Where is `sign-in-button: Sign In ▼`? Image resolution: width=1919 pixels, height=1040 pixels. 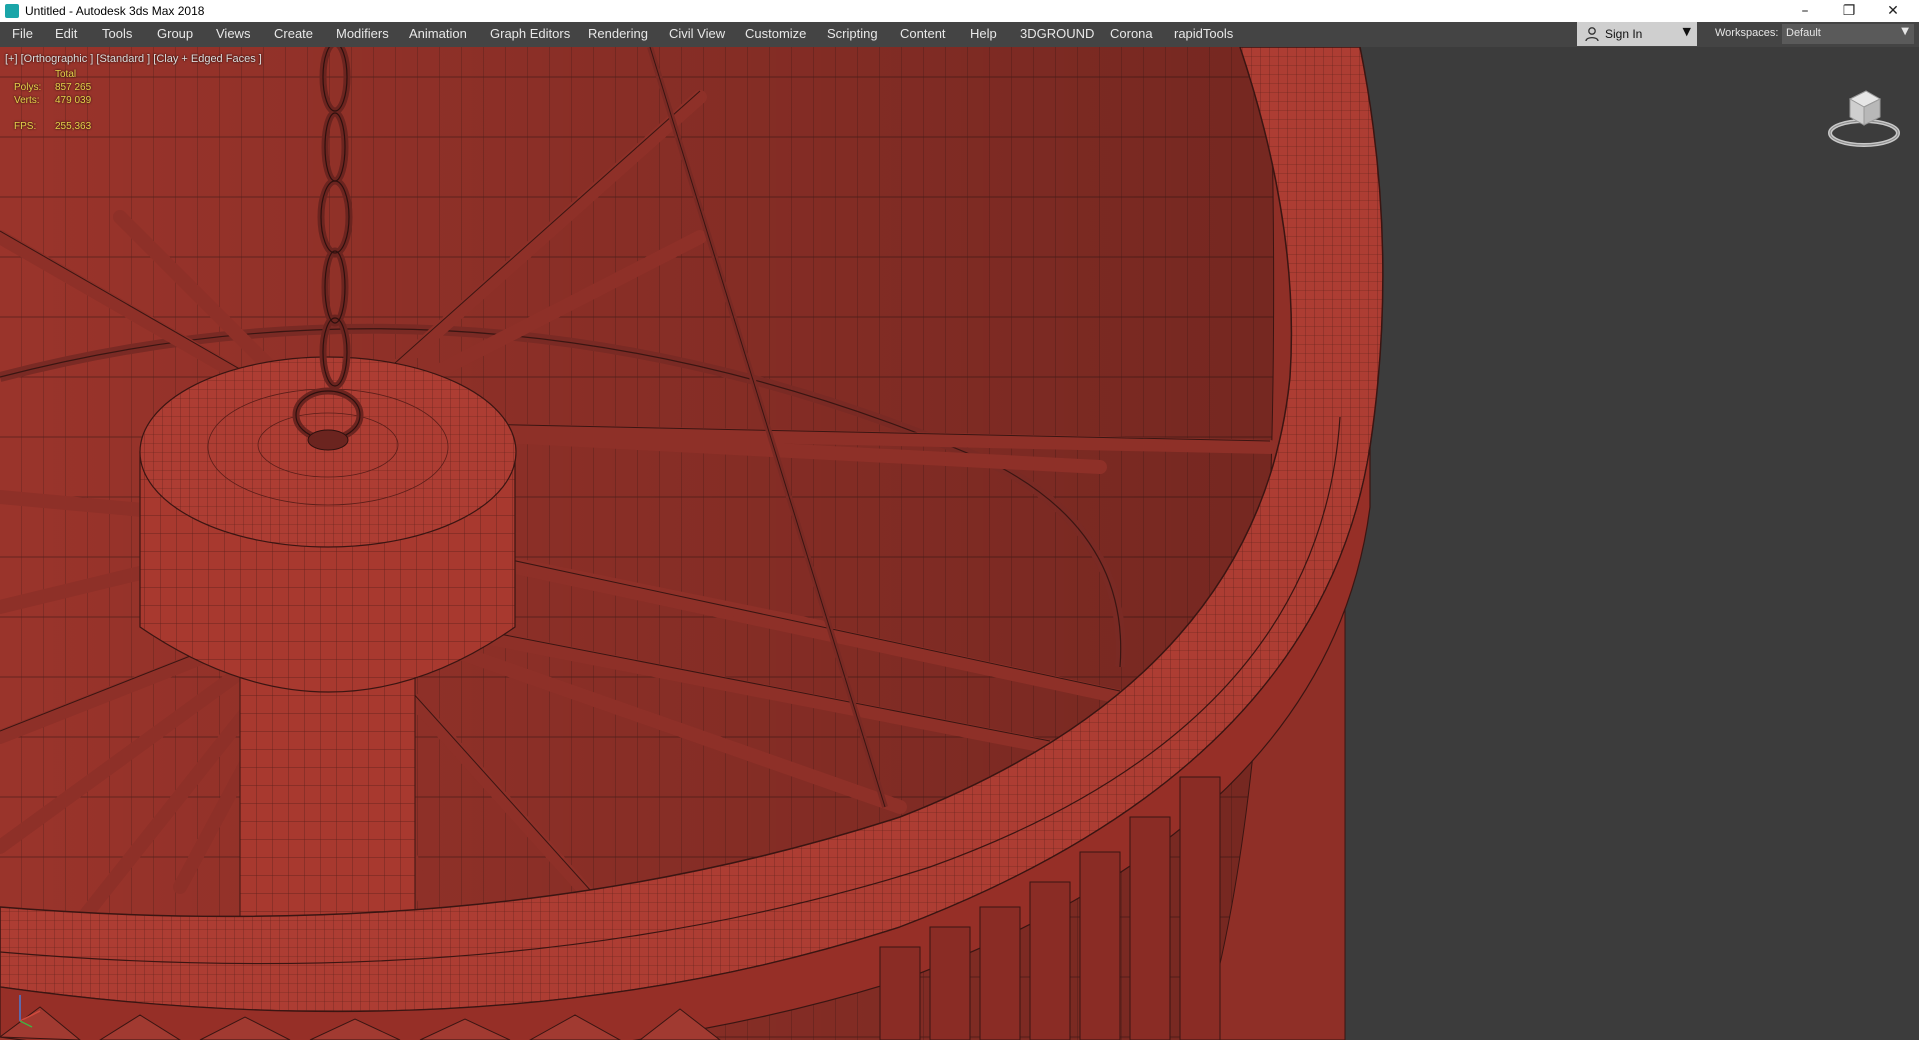
sign-in-button: Sign In ▼ is located at coordinates (1637, 34).